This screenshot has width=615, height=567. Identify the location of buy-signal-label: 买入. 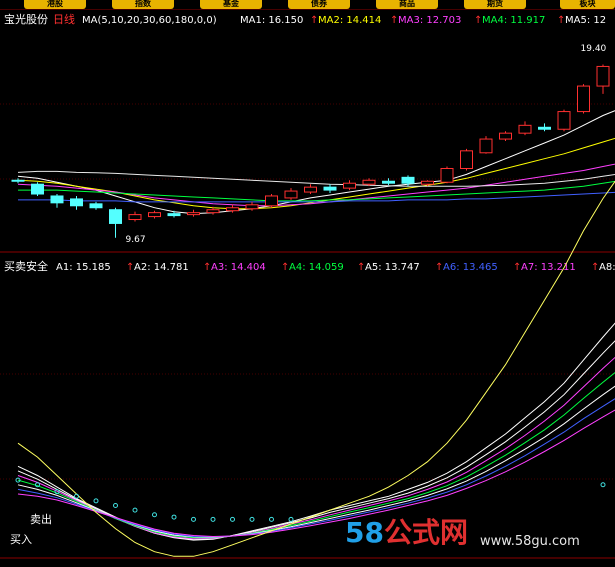
(21, 539).